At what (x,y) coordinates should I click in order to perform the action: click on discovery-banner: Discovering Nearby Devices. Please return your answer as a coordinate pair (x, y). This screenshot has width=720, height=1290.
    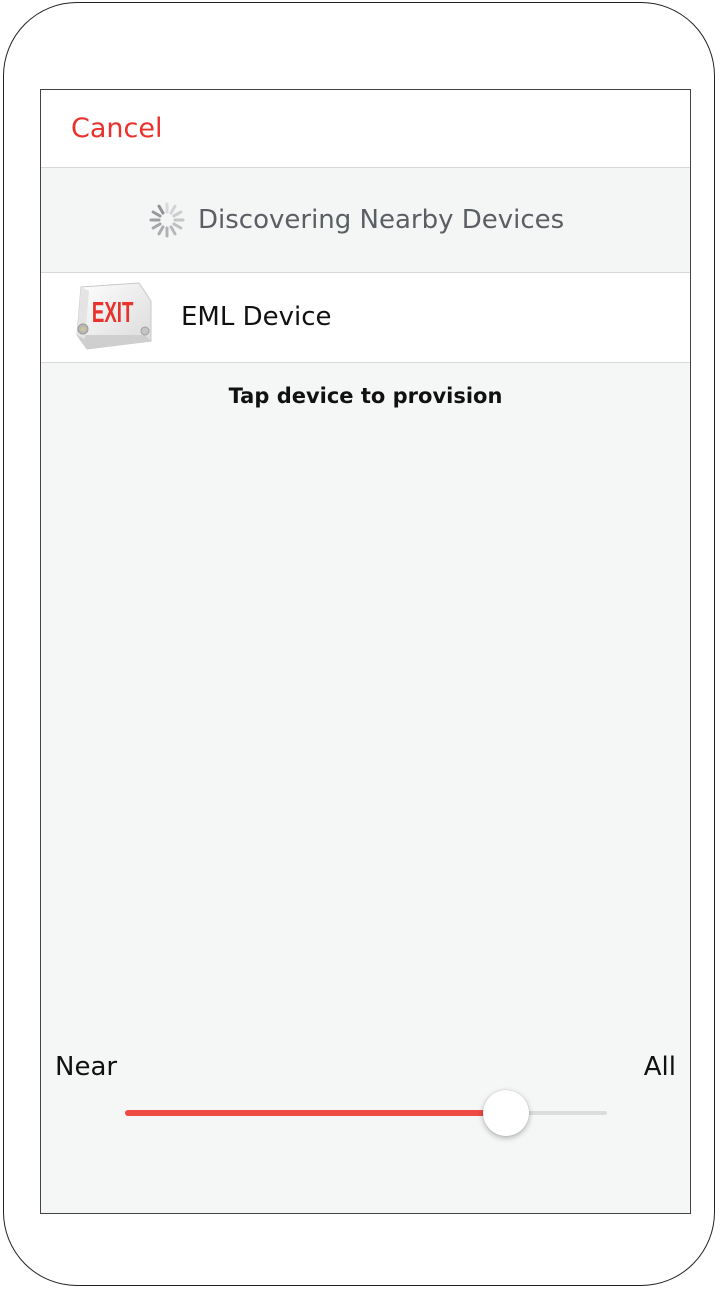
    Looking at the image, I should click on (365, 220).